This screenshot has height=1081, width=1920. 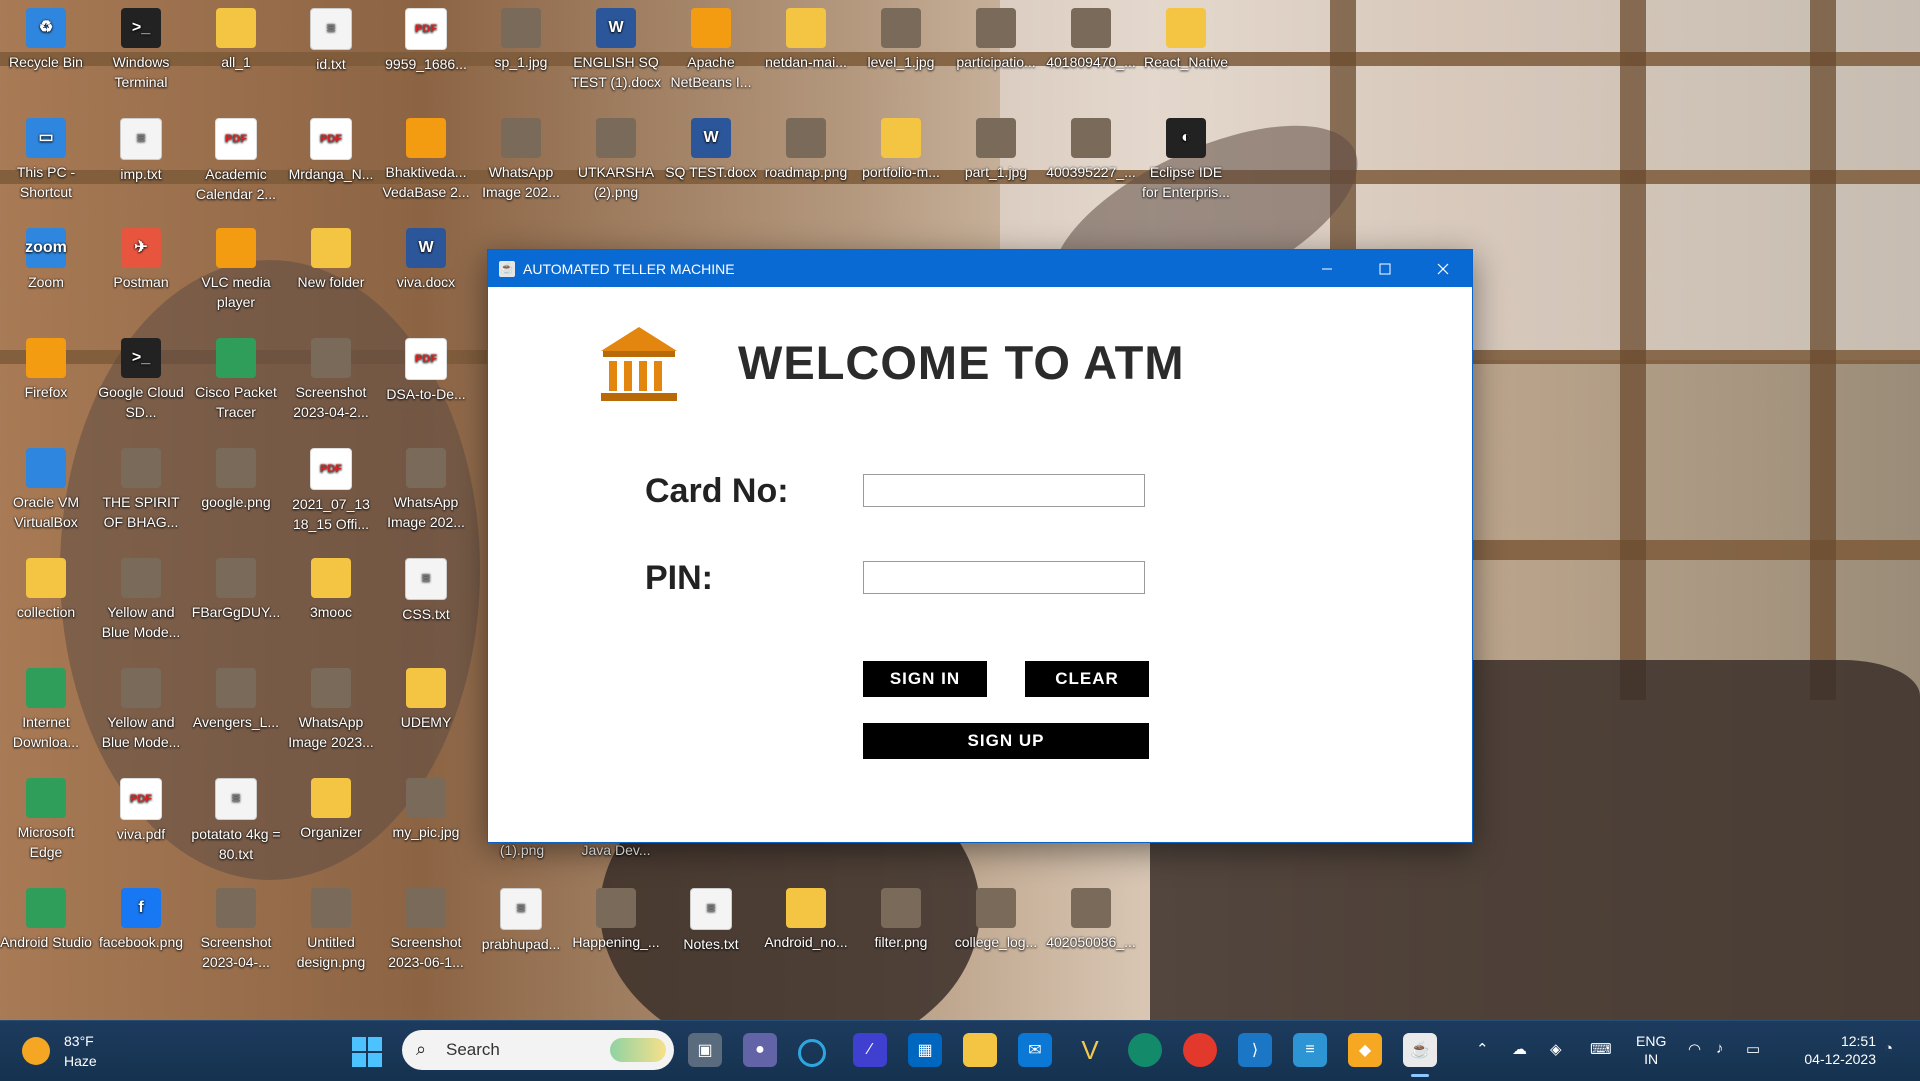 What do you see at coordinates (522, 850) in the screenshot?
I see `partial-icon-label: (1).png` at bounding box center [522, 850].